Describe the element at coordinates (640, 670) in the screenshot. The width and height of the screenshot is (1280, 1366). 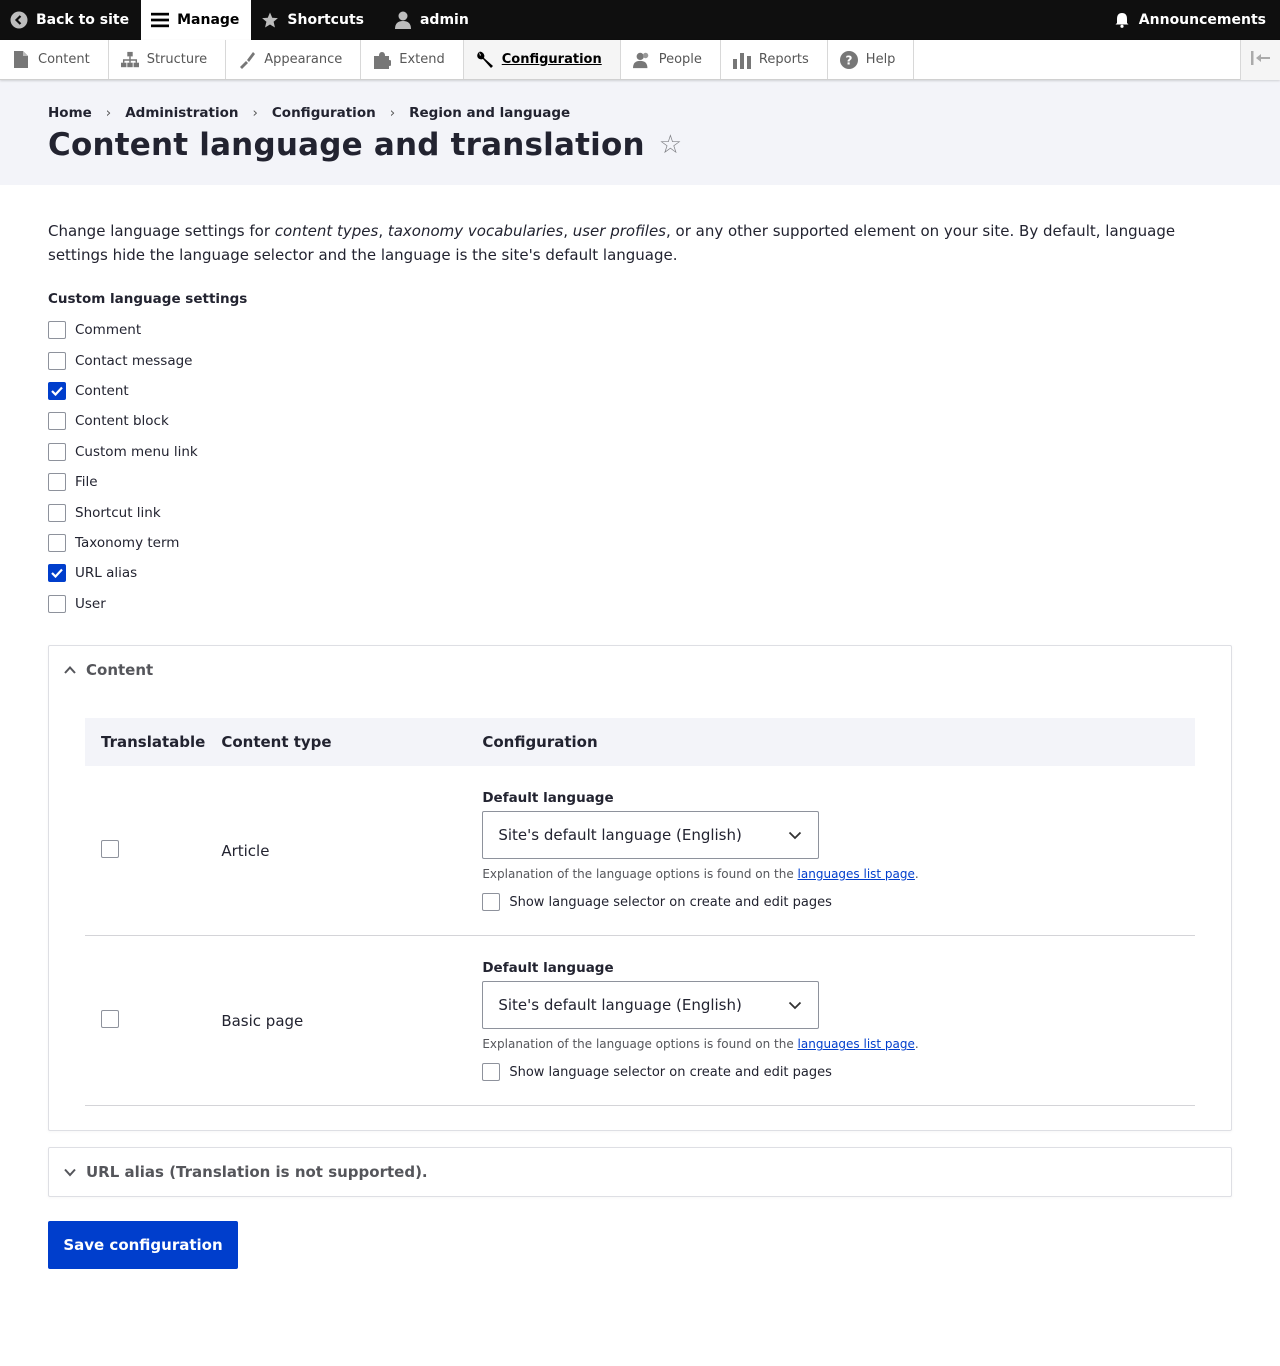
I see `content-details-summary: Content` at that location.